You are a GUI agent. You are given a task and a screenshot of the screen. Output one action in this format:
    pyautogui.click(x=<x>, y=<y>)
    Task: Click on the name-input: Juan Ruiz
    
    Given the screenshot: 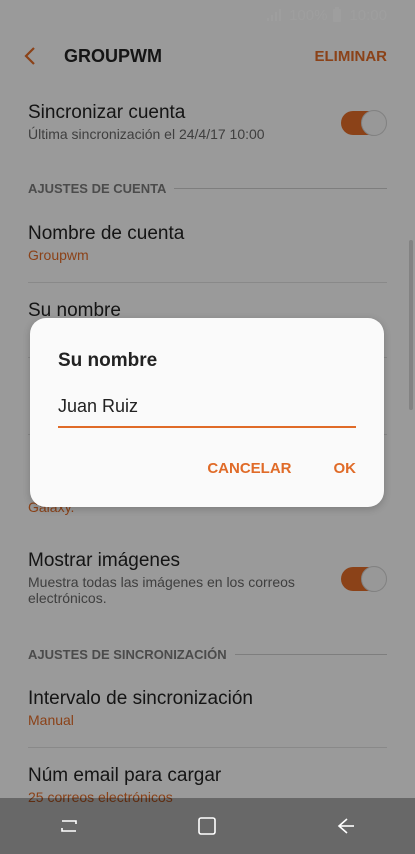 What is the action you would take?
    pyautogui.click(x=207, y=412)
    